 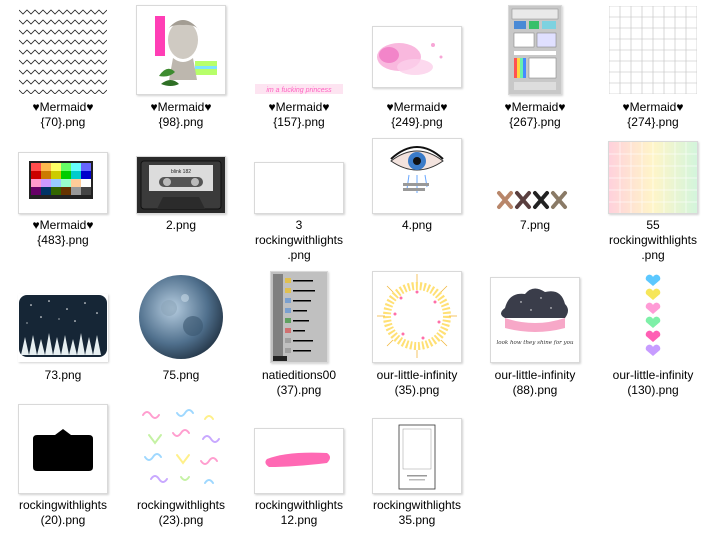 What do you see at coordinates (417, 57) in the screenshot?
I see `pink-watercolor-thumbnail` at bounding box center [417, 57].